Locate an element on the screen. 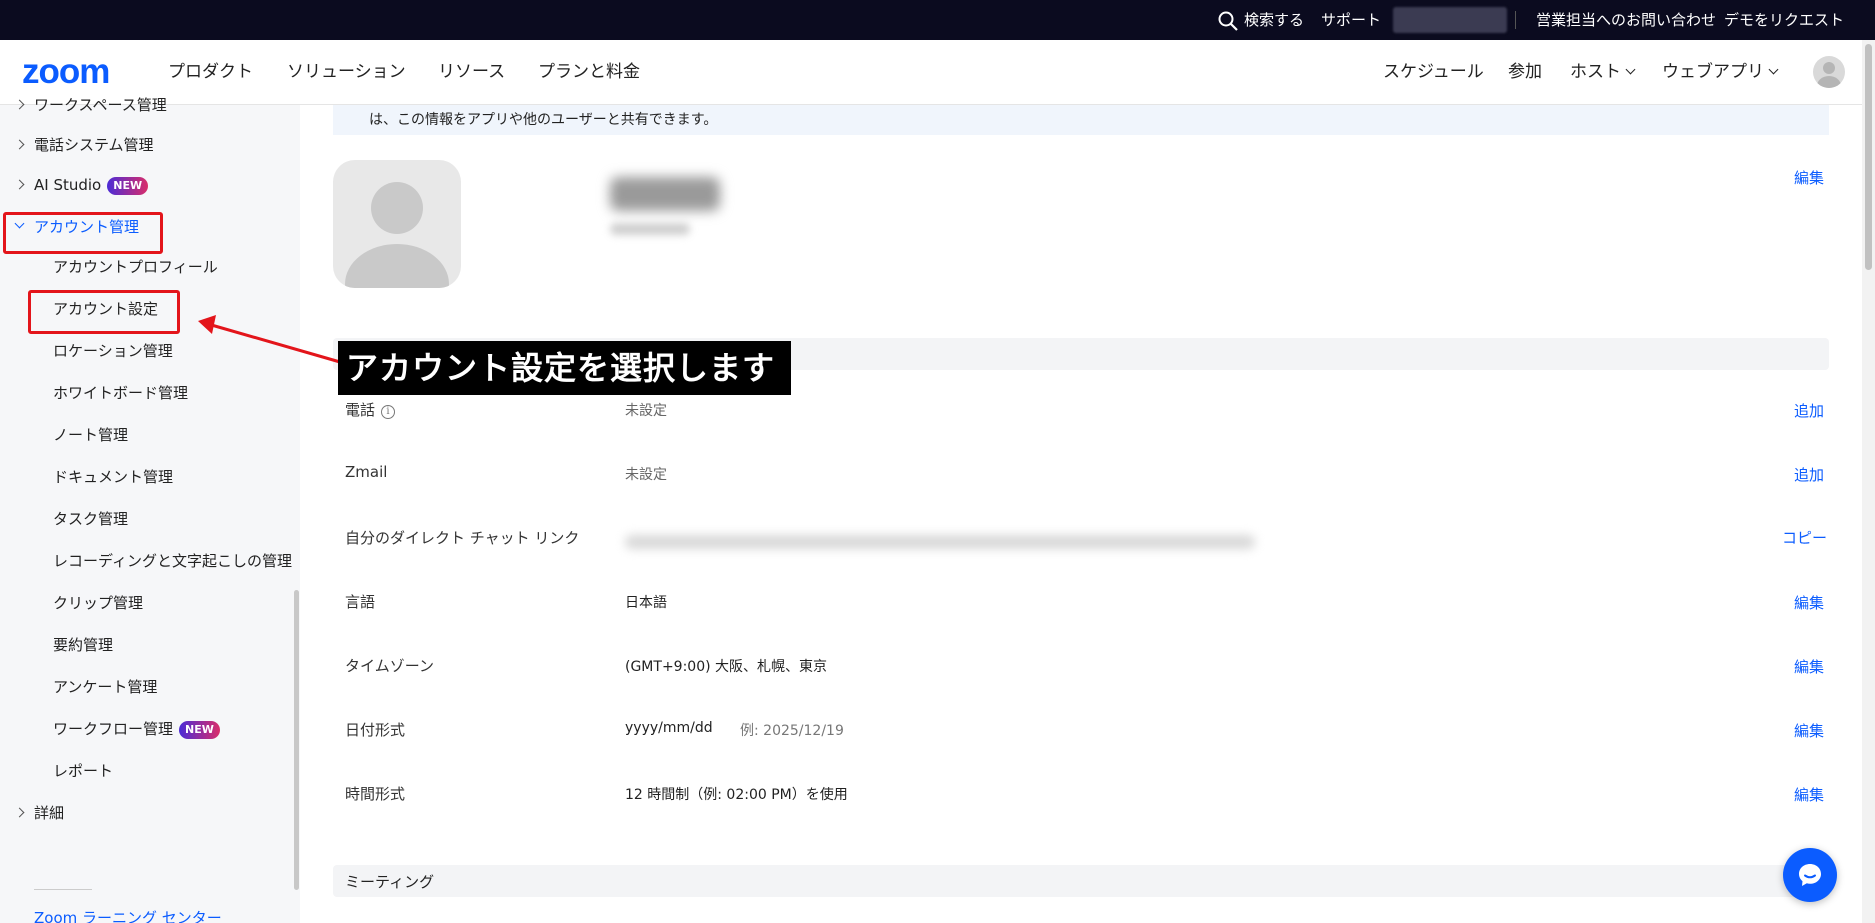  nav-resources: リソース is located at coordinates (471, 72).